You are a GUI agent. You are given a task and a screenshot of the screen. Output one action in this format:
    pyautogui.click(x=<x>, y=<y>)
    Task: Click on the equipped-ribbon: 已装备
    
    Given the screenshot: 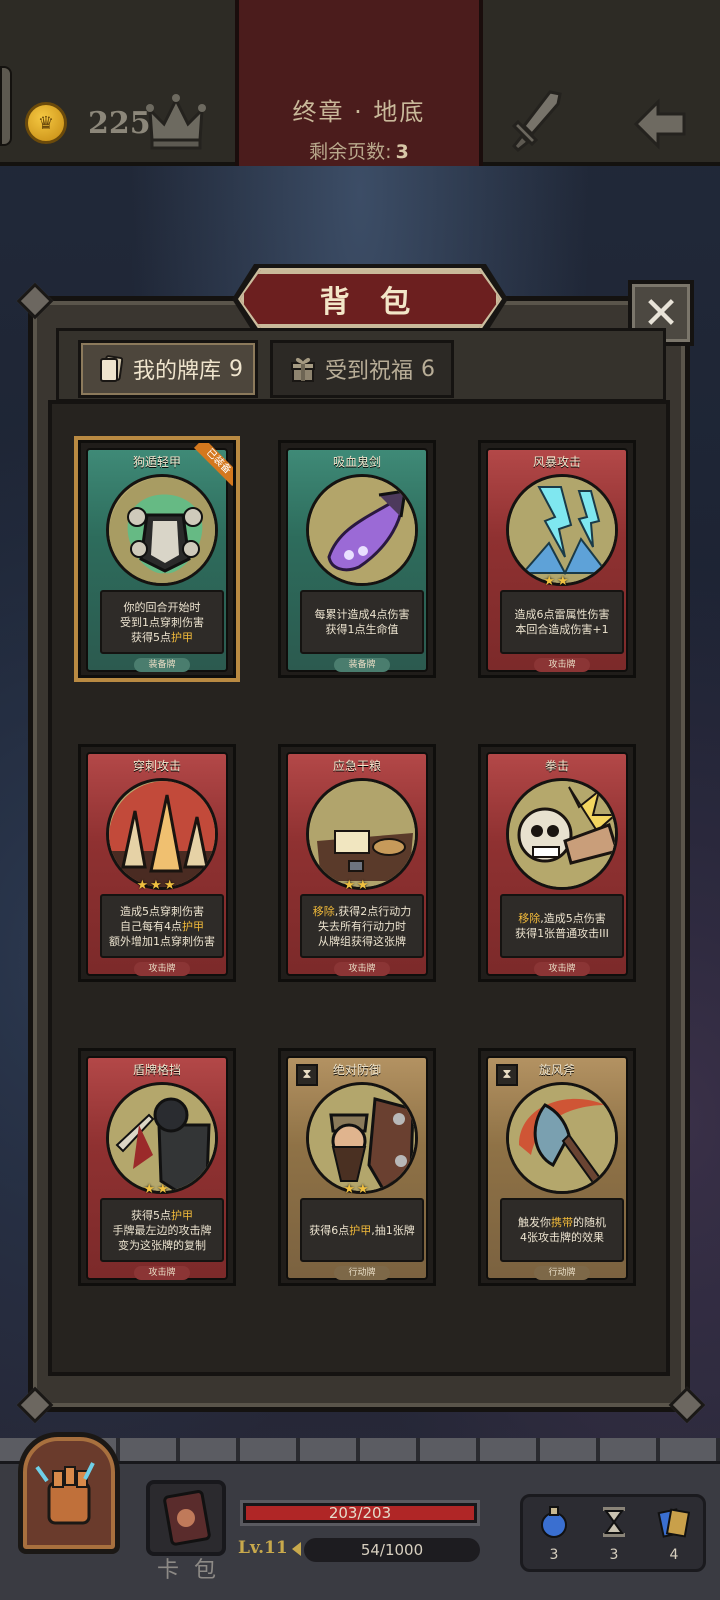 What is the action you would take?
    pyautogui.click(x=203, y=473)
    